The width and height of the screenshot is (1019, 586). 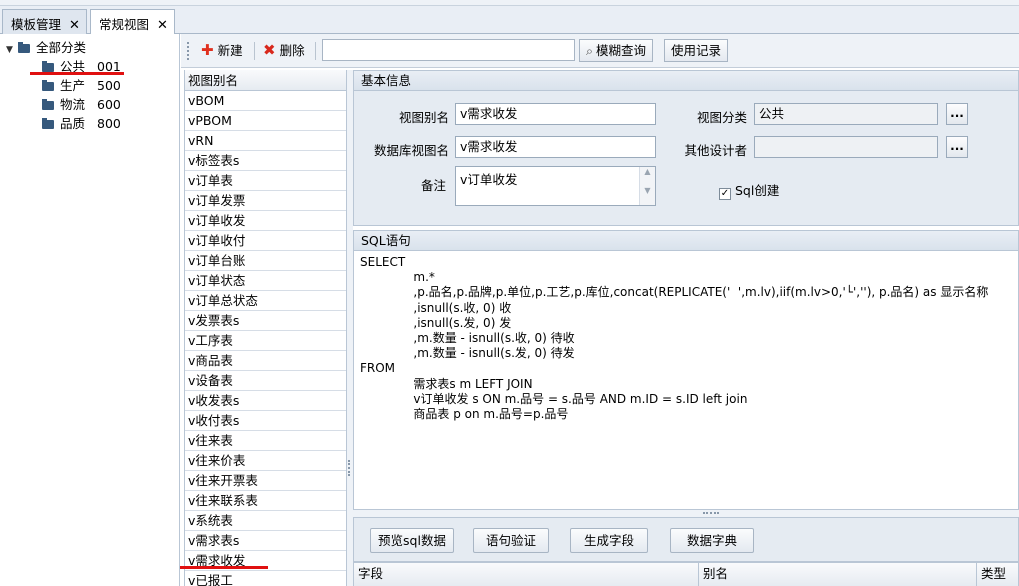 I want to click on horizontal-splitter, so click(x=686, y=513).